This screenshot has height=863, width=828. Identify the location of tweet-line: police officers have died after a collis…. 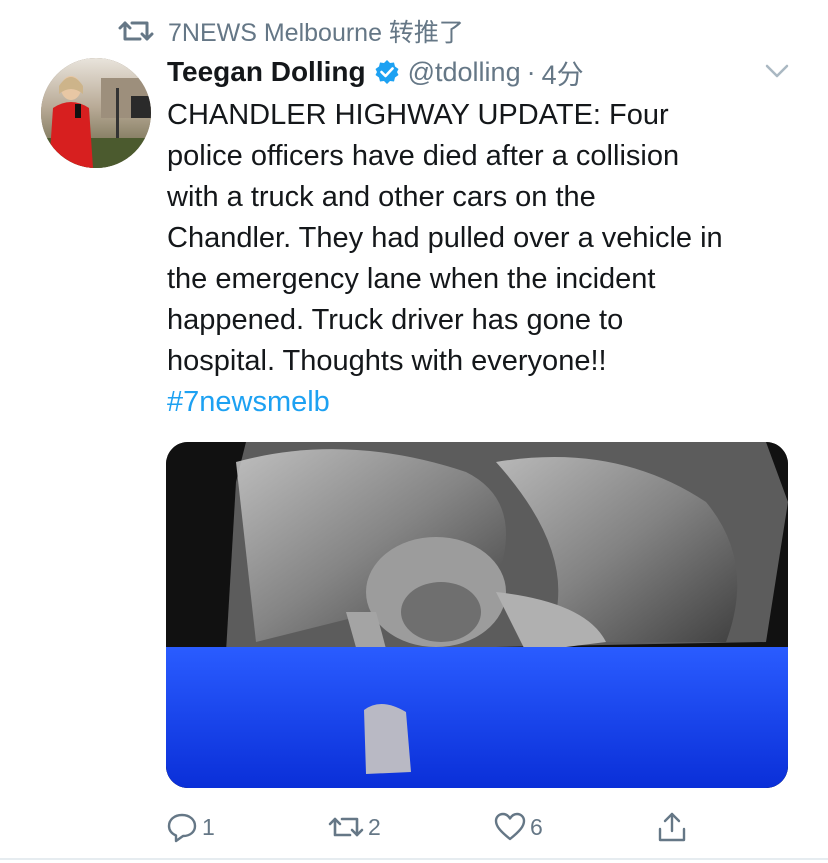
(423, 156).